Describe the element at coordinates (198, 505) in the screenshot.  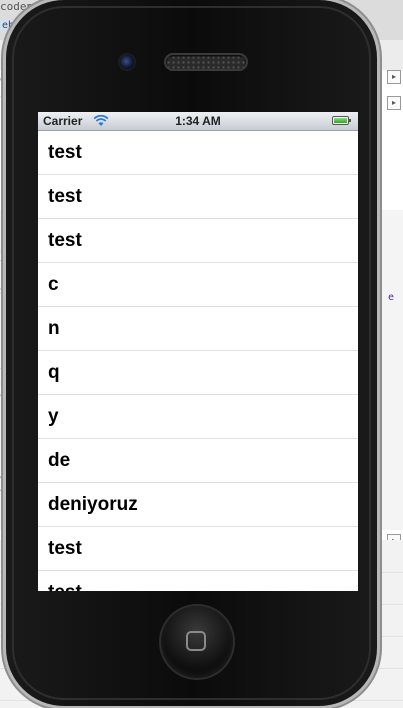
I see `table-row: deniyoruz` at that location.